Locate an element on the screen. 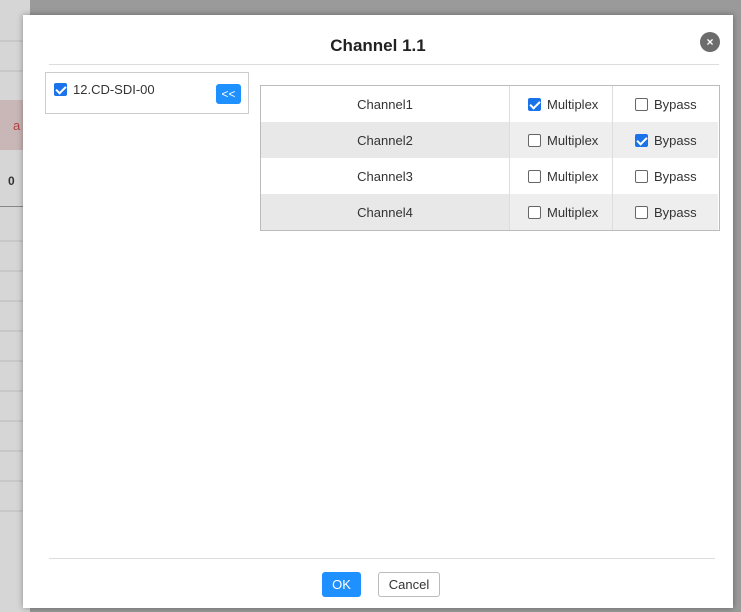 Image resolution: width=741 pixels, height=612 pixels. background-row-text: a is located at coordinates (17, 125).